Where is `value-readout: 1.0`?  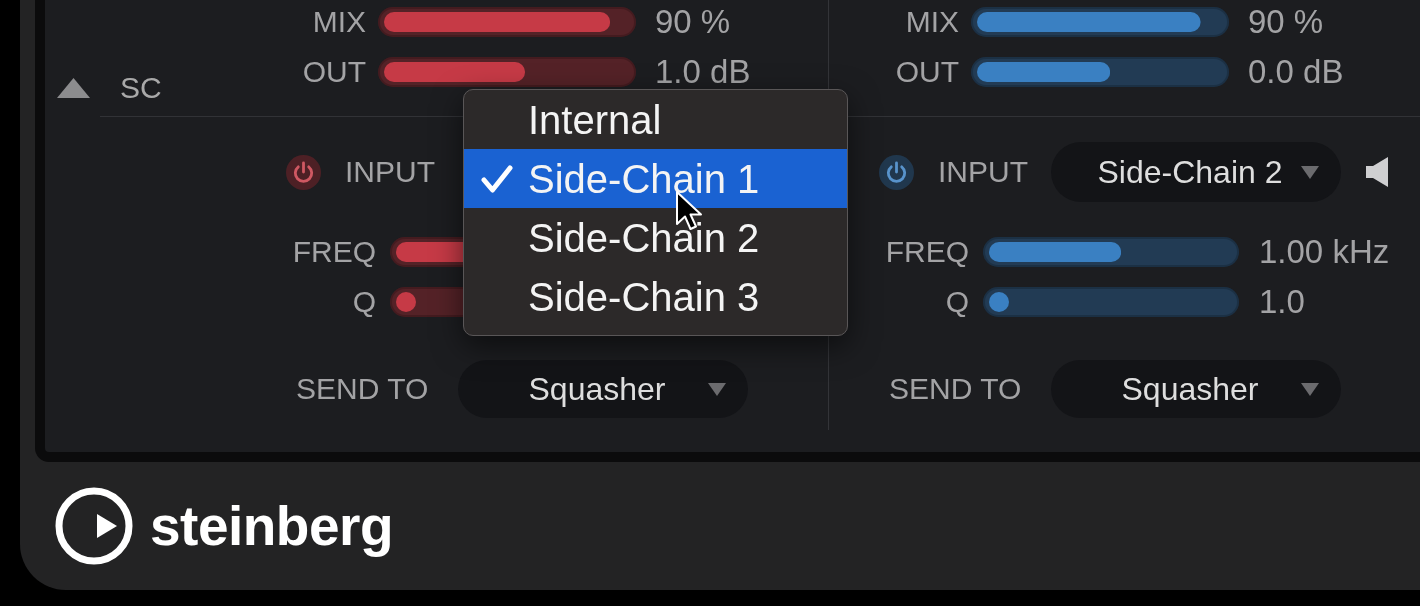 value-readout: 1.0 is located at coordinates (1282, 302).